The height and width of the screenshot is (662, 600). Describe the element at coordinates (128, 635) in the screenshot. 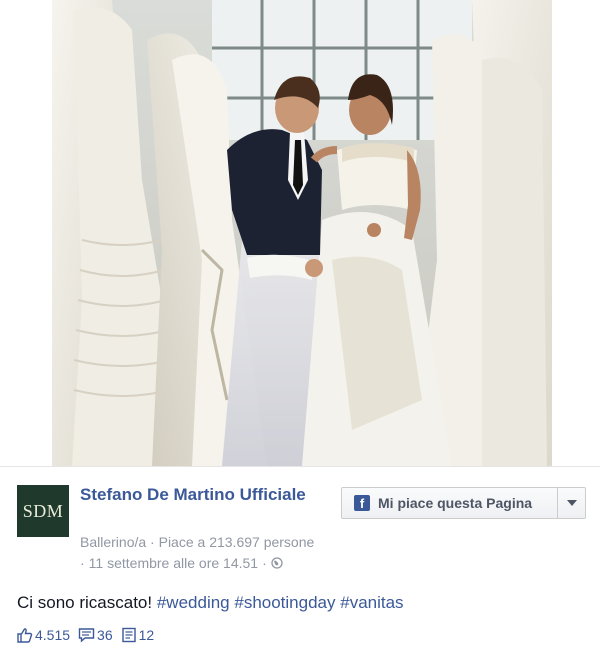

I see `share-icon` at that location.